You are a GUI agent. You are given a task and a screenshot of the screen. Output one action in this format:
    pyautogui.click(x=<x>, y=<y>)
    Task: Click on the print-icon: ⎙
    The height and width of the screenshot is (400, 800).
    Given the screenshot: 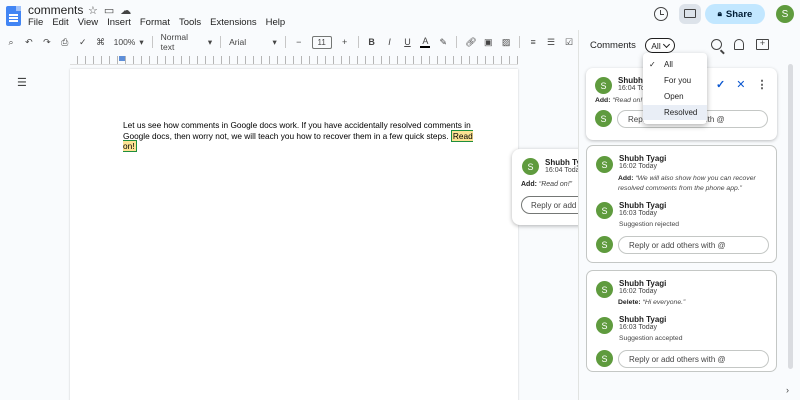 What is the action you would take?
    pyautogui.click(x=65, y=42)
    